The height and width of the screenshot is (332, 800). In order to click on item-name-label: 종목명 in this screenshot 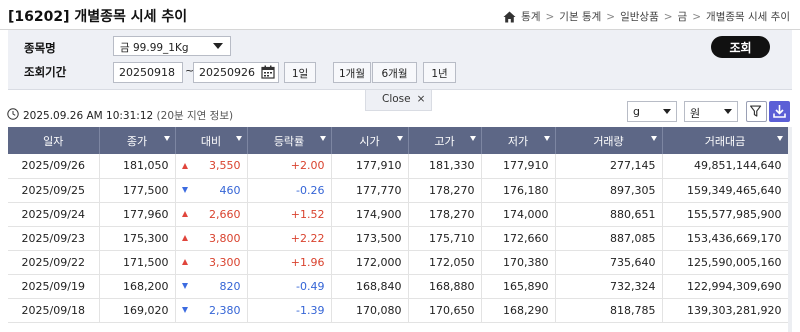, I will do `click(40, 48)`.